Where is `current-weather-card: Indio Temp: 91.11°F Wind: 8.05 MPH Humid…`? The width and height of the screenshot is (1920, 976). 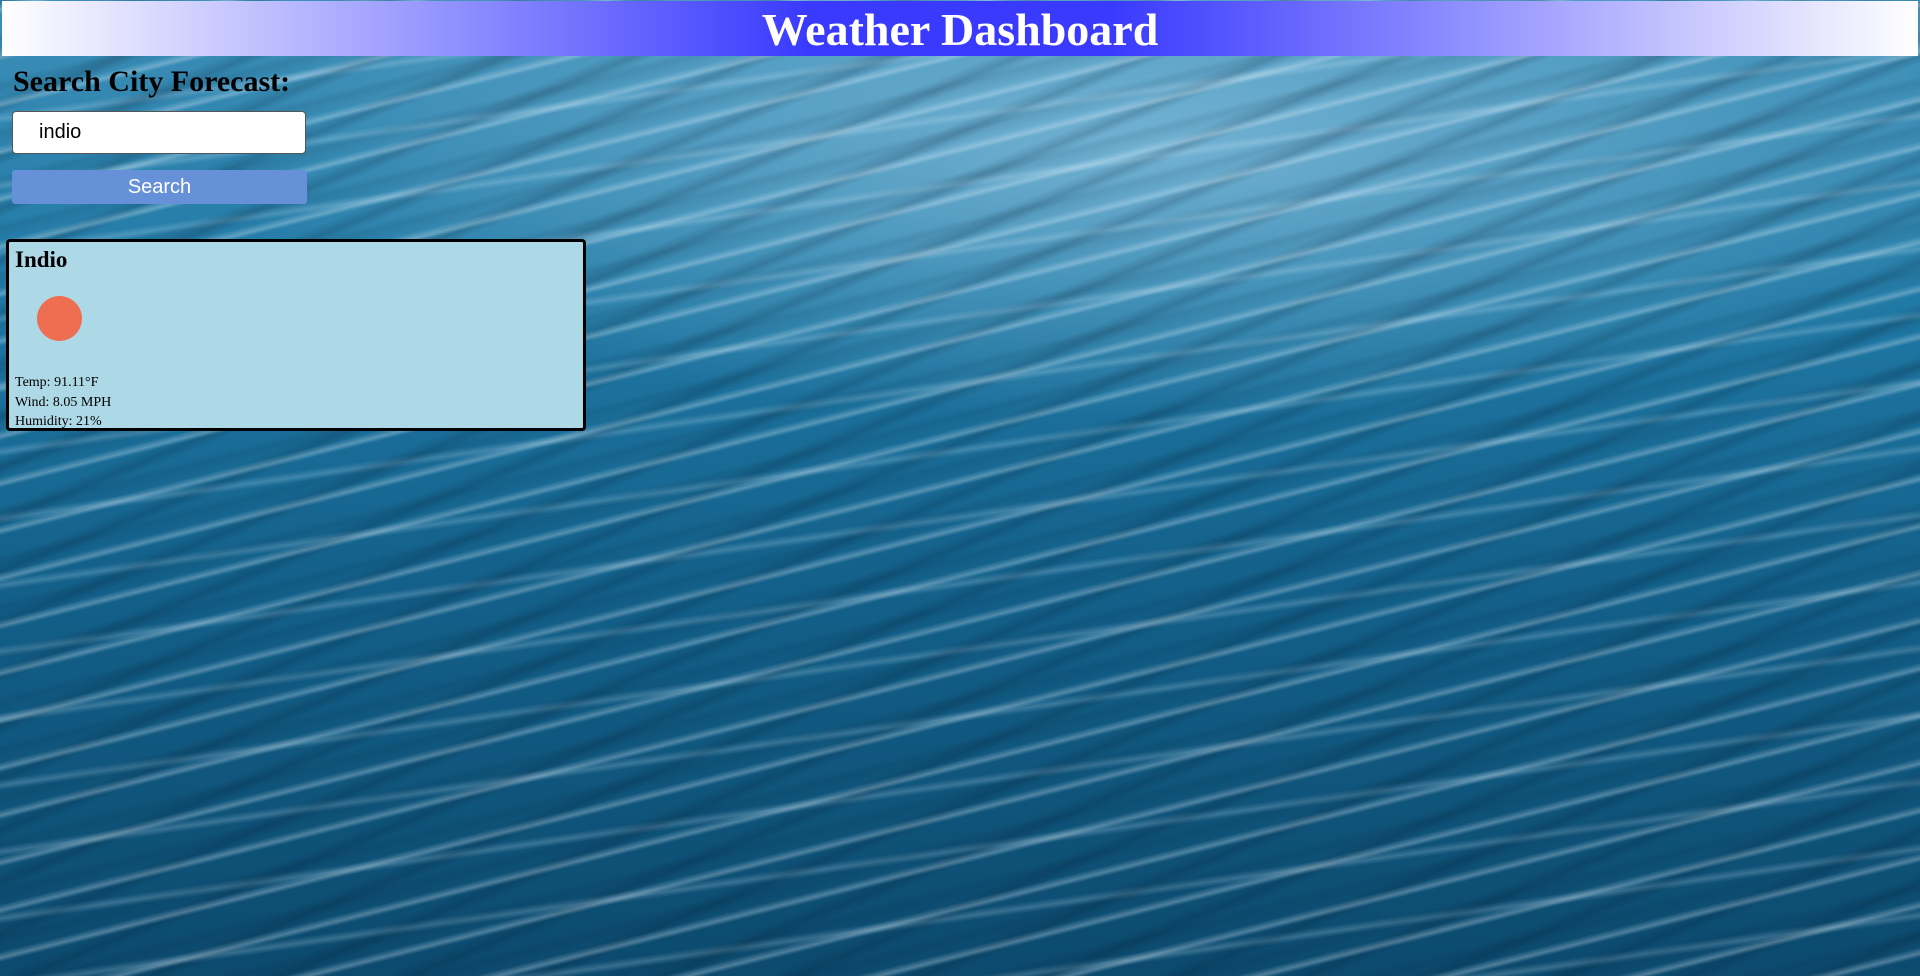
current-weather-card: Indio Temp: 91.11°F Wind: 8.05 MPH Humid… is located at coordinates (296, 335).